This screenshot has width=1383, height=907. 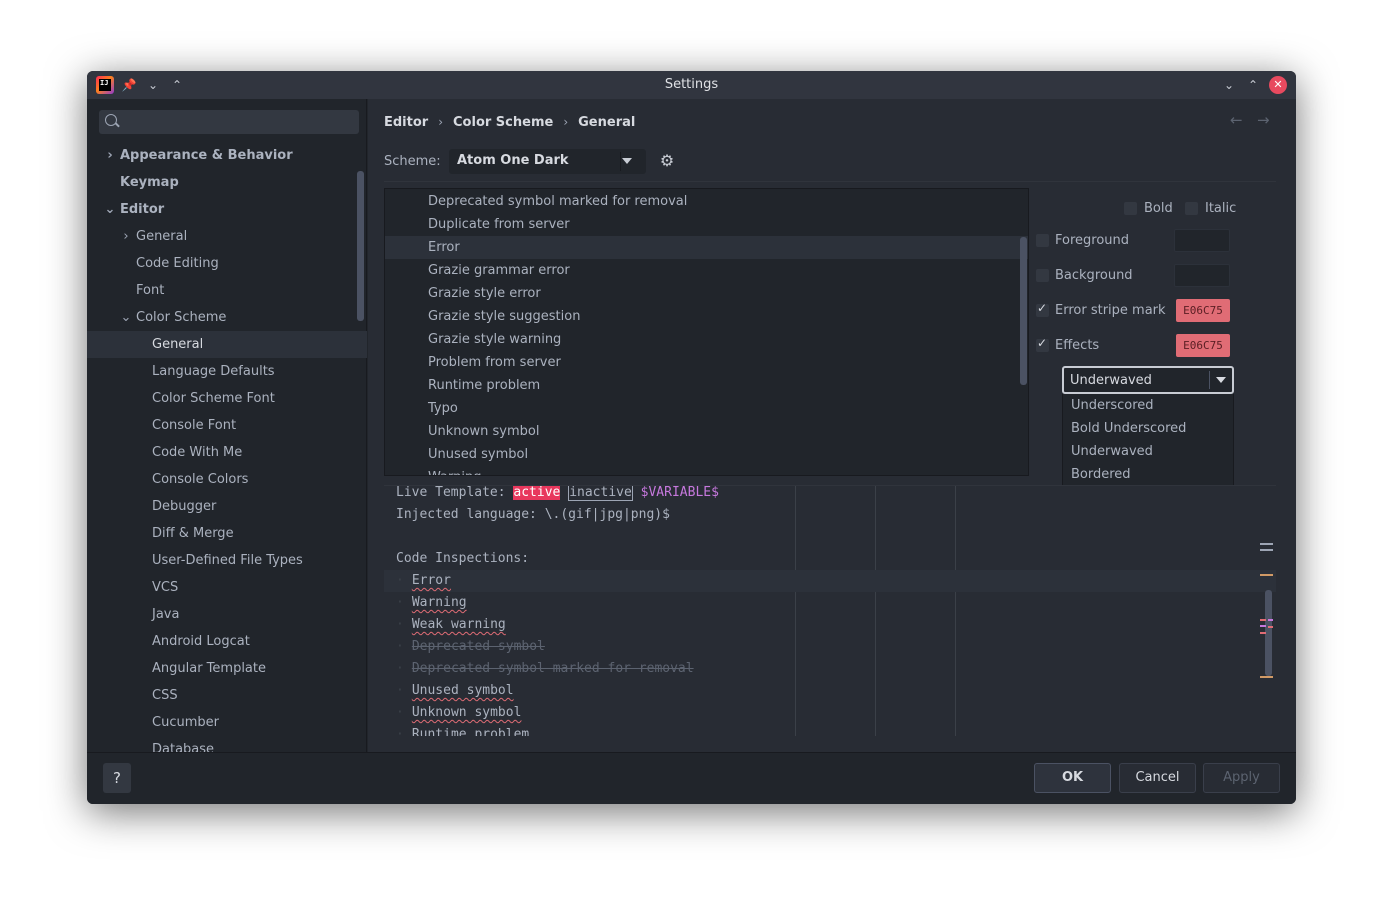 I want to click on sidebar-item-vcs: VCS, so click(x=227, y=587).